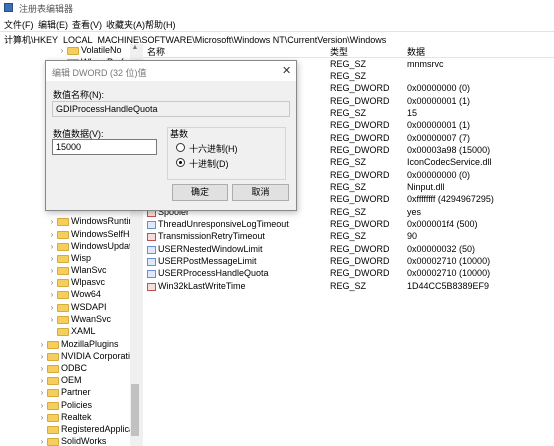  What do you see at coordinates (442, 224) in the screenshot?
I see `value-data: 0x000001f4 (500)` at bounding box center [442, 224].